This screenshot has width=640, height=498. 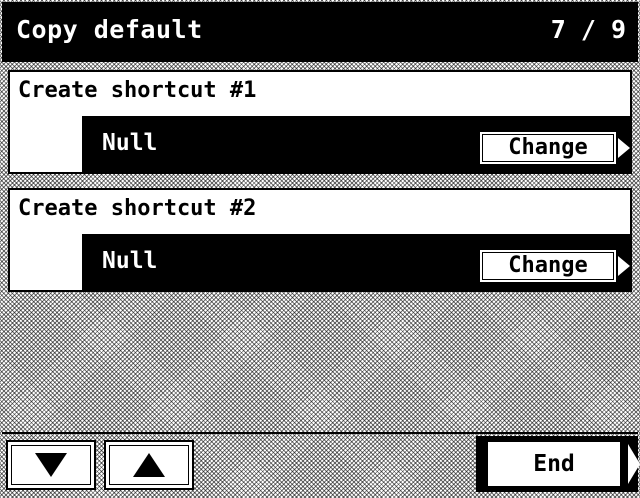 What do you see at coordinates (137, 90) in the screenshot?
I see `shortcut-1-label: Create shortcut #1` at bounding box center [137, 90].